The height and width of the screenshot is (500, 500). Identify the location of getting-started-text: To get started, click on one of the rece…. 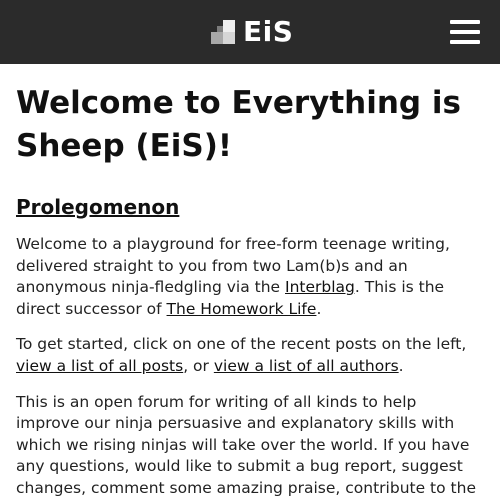
(241, 344).